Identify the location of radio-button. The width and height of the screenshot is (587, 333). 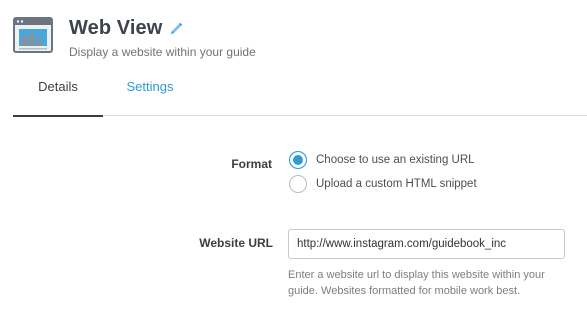
(298, 184).